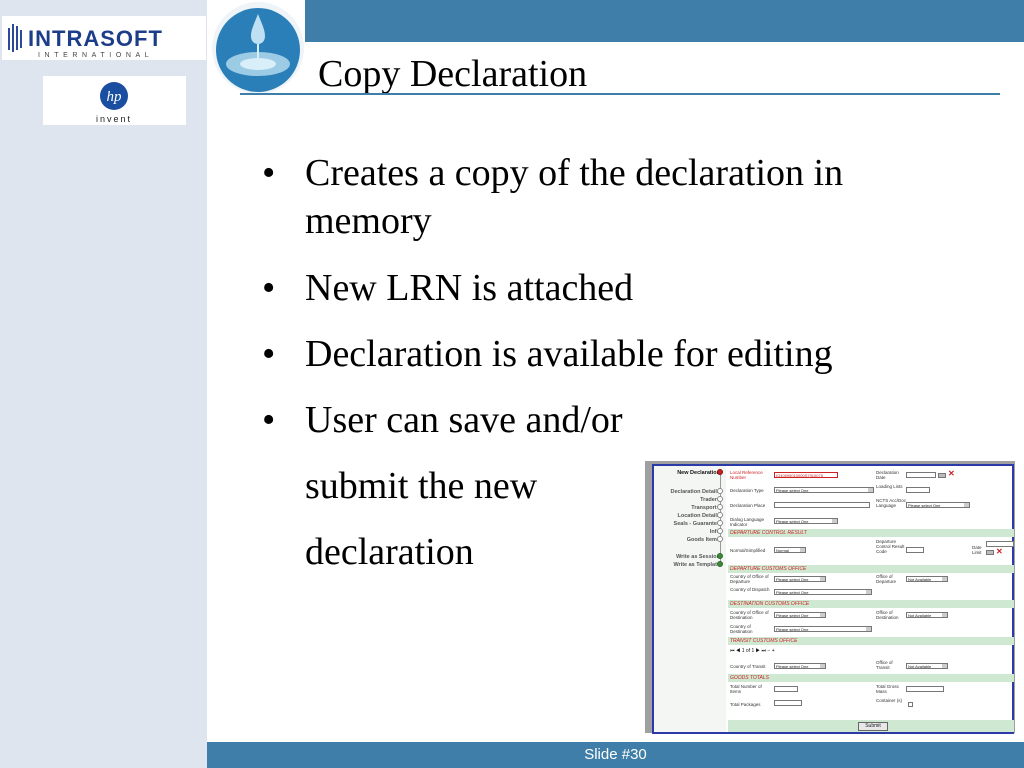 Image resolution: width=1024 pixels, height=768 pixels. Describe the element at coordinates (664, 21) in the screenshot. I see `top-bar` at that location.